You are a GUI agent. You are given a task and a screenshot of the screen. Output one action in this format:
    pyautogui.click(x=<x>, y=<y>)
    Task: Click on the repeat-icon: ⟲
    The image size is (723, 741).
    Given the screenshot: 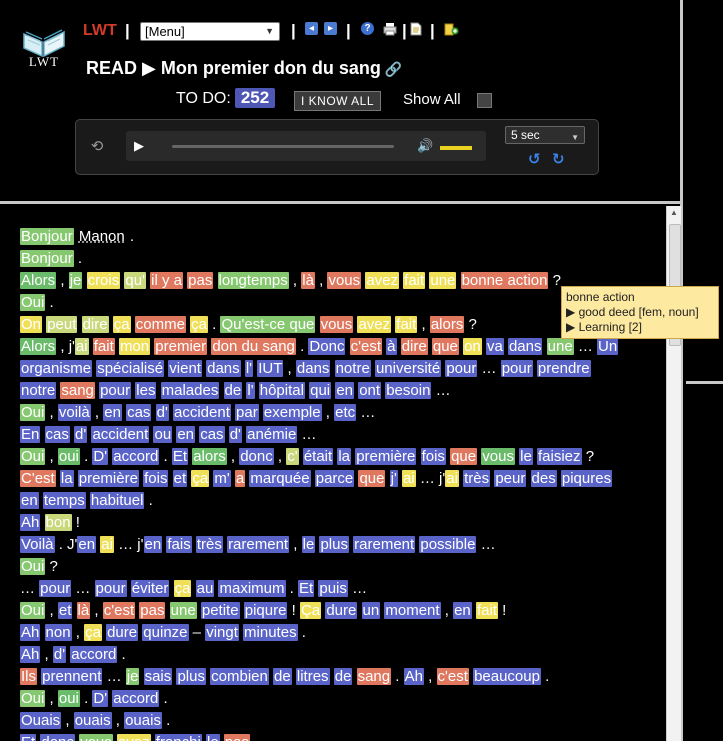 What is the action you would take?
    pyautogui.click(x=97, y=147)
    